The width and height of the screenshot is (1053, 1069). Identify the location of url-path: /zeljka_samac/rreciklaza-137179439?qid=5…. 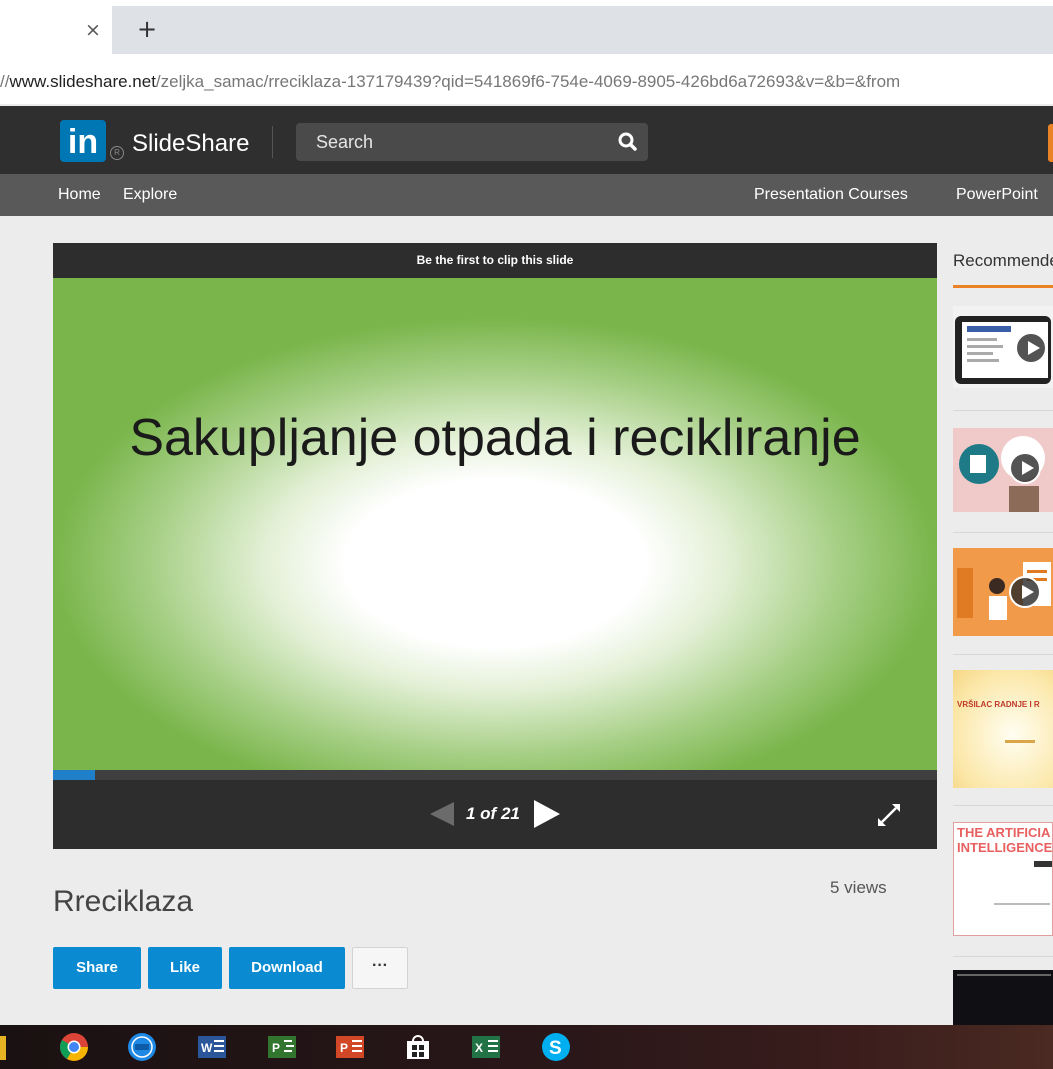
(528, 81).